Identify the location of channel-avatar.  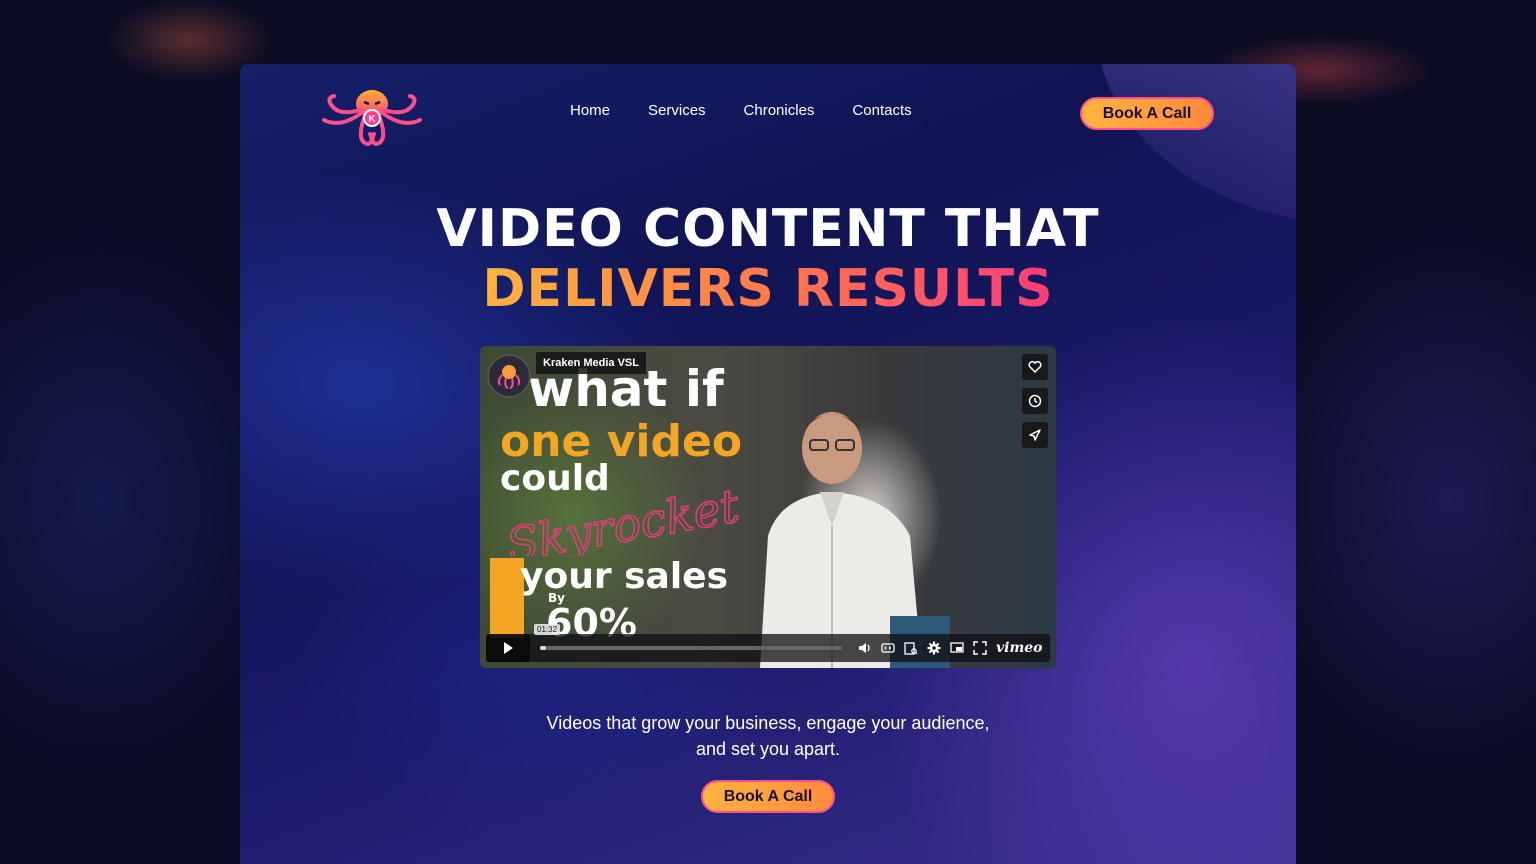
(509, 376).